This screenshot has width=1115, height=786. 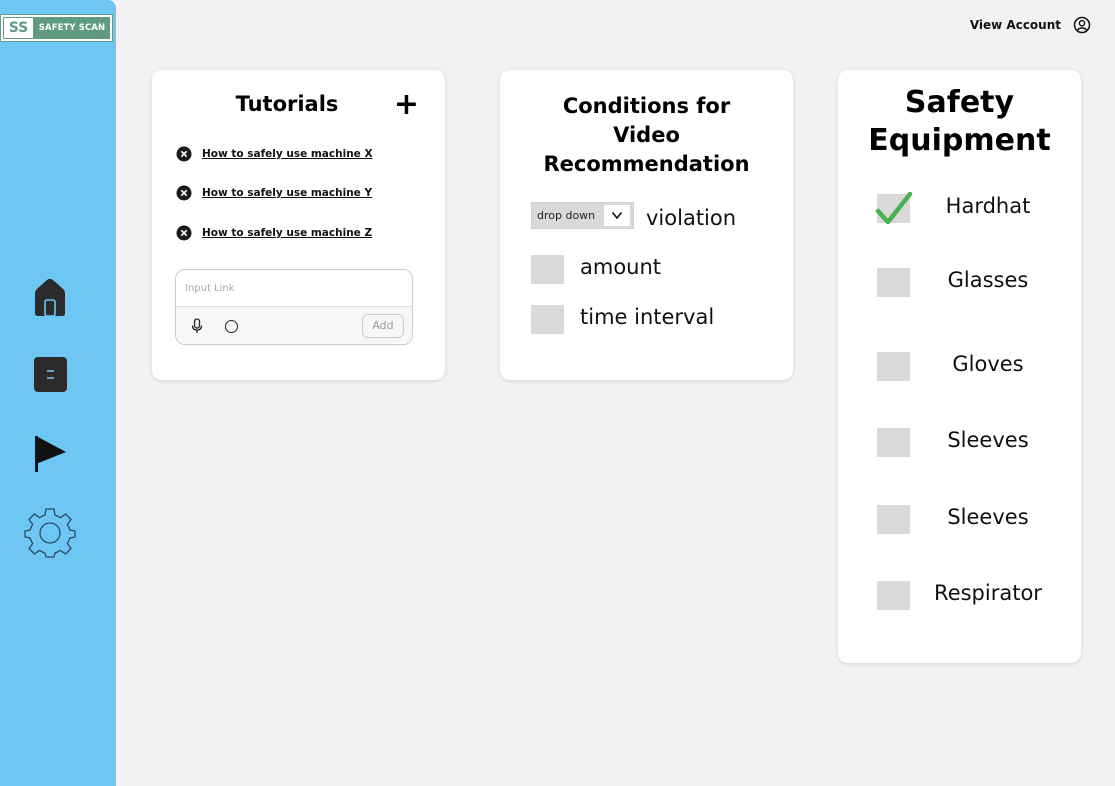 I want to click on input-toolbar: Add, so click(x=294, y=325).